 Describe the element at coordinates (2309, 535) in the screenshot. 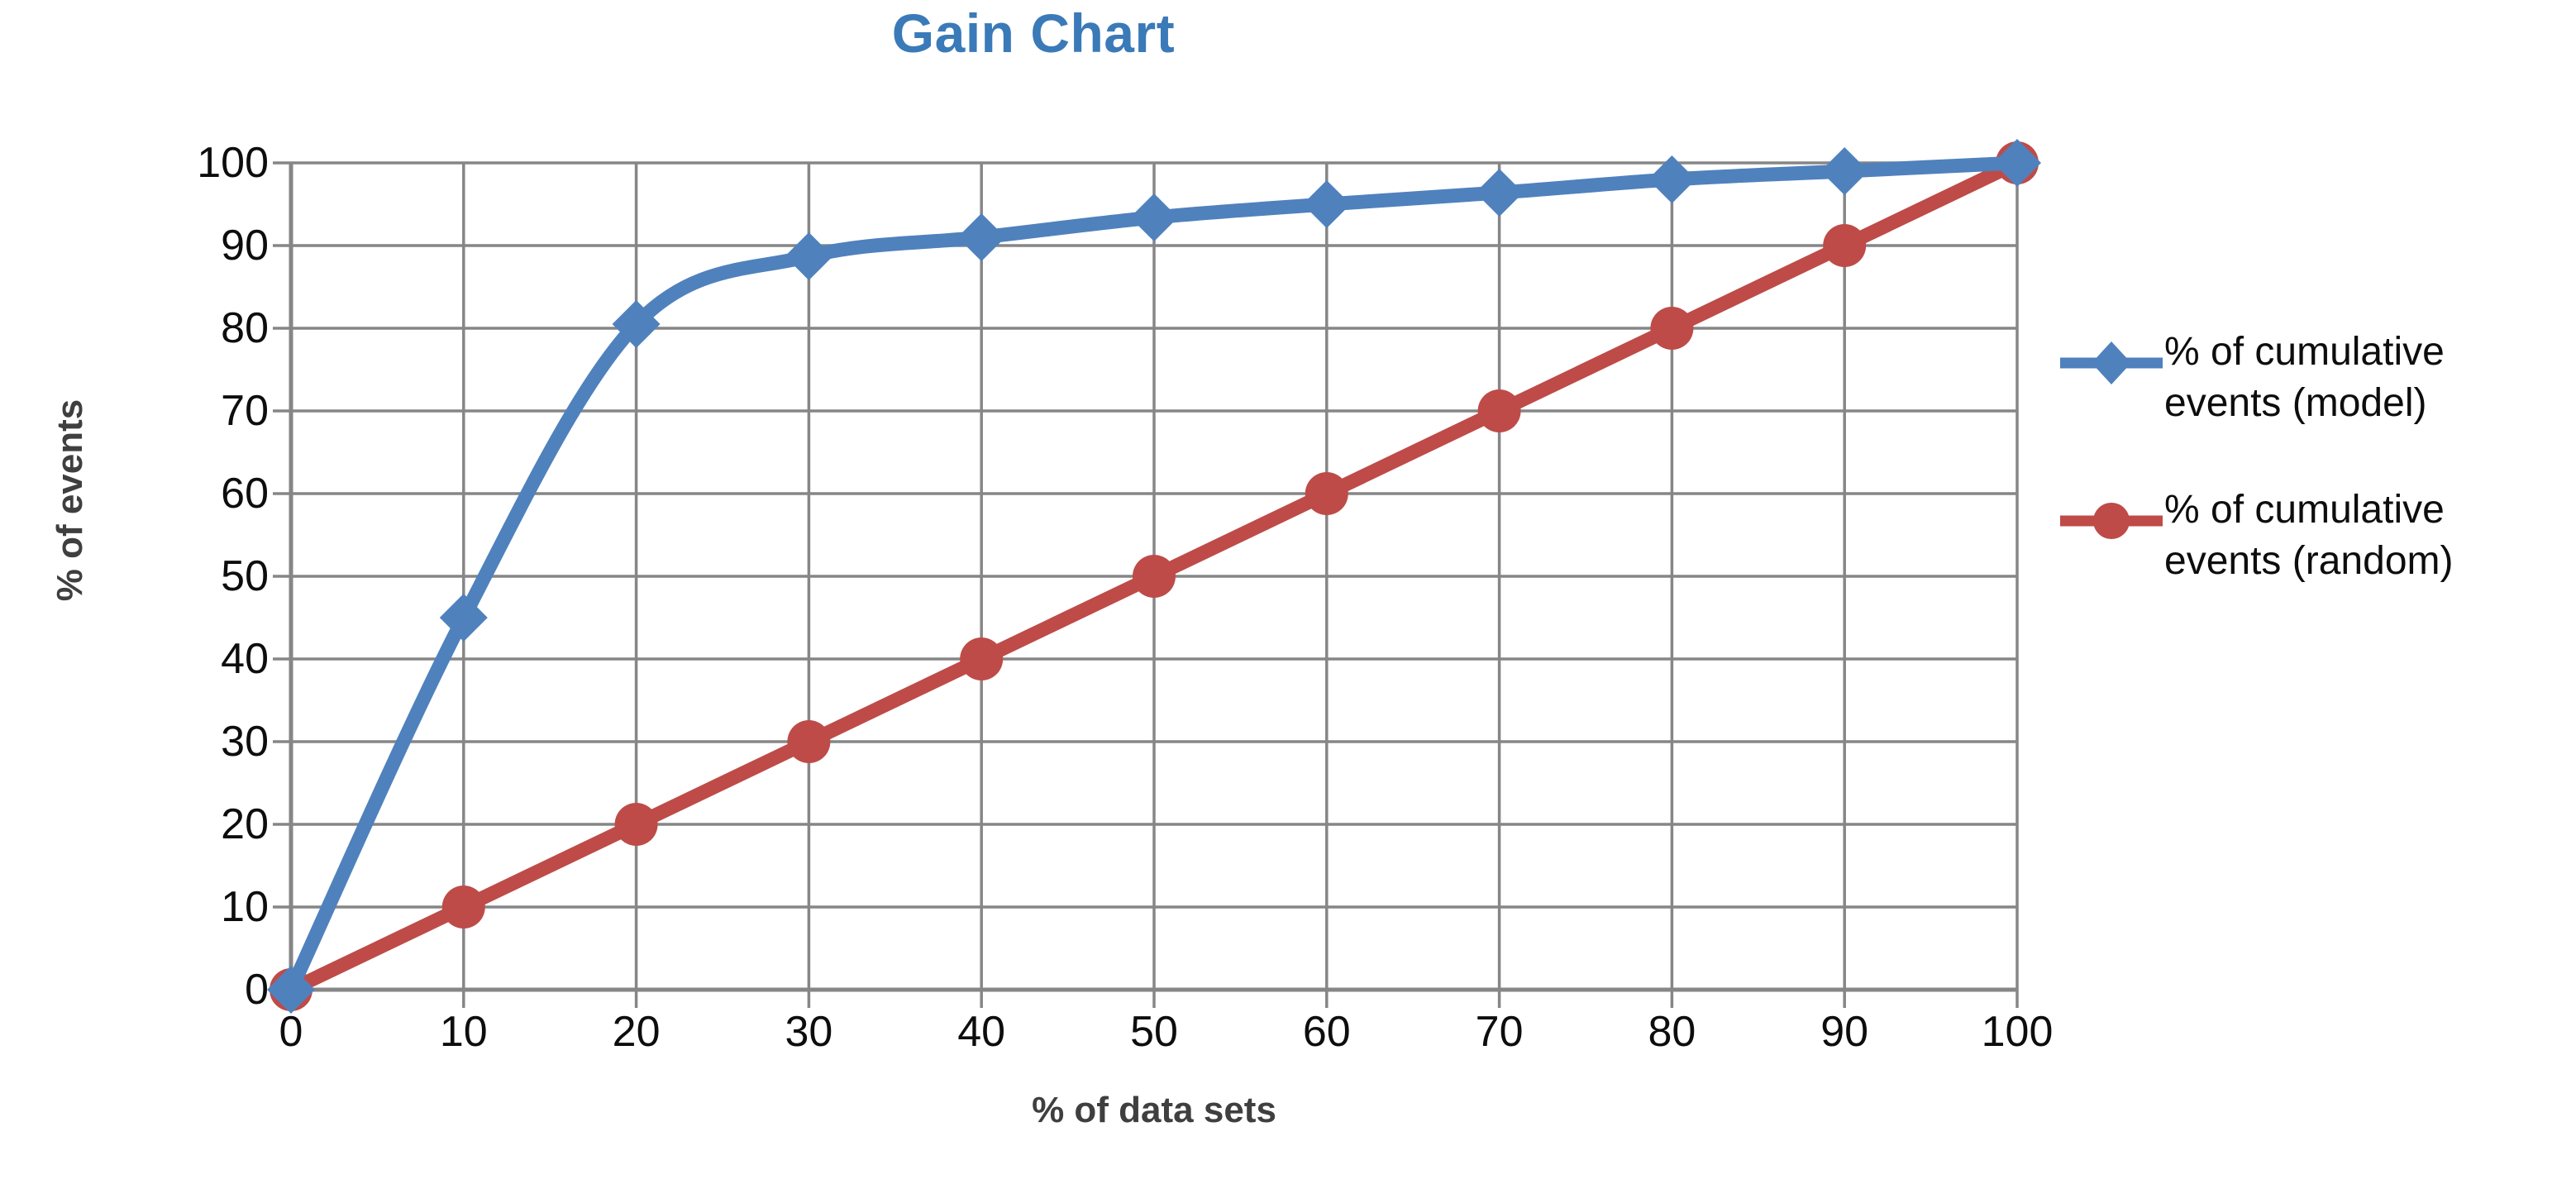

I see `legend-label-random: % of cumulative events (random)` at that location.